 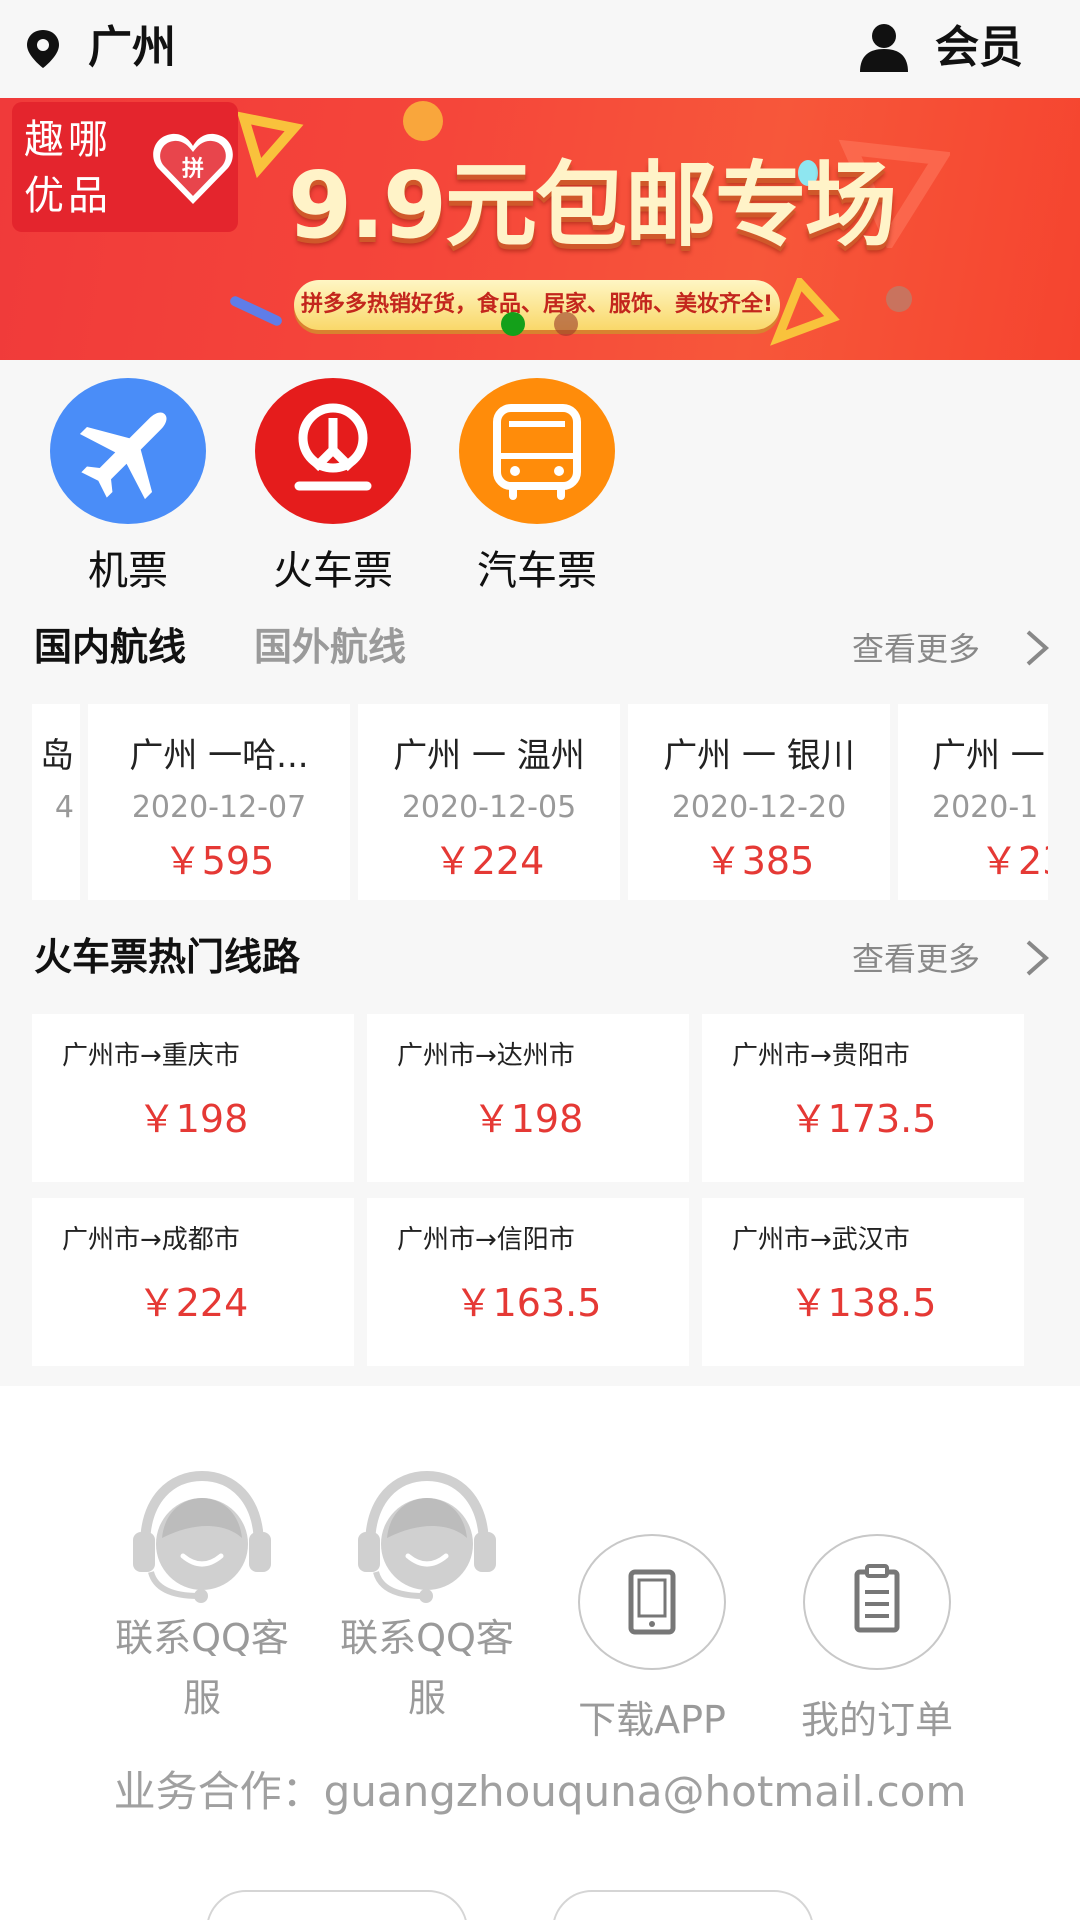 What do you see at coordinates (202, 1638) in the screenshot?
I see `qq-support-label-1: 联系QQ客` at bounding box center [202, 1638].